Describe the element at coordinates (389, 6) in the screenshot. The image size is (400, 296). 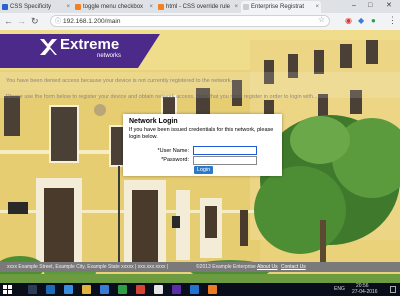
I see `close-window-icon: ✕` at that location.